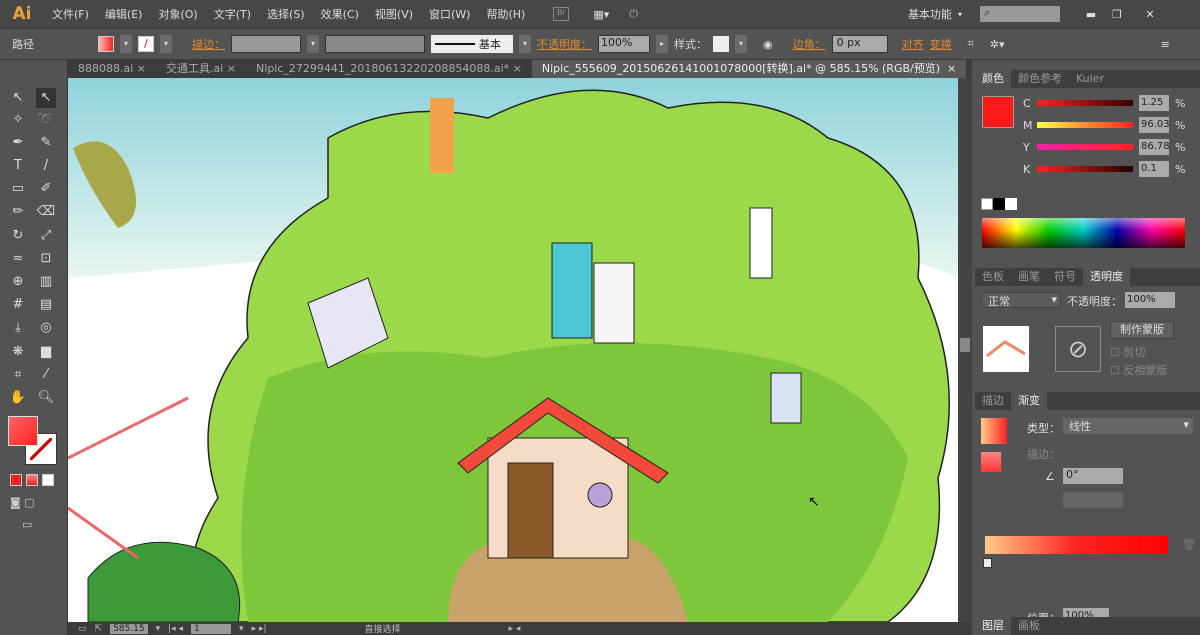 This screenshot has height=635, width=1200. Describe the element at coordinates (564, 44) in the screenshot. I see `opacity-label: 不透明度：` at that location.